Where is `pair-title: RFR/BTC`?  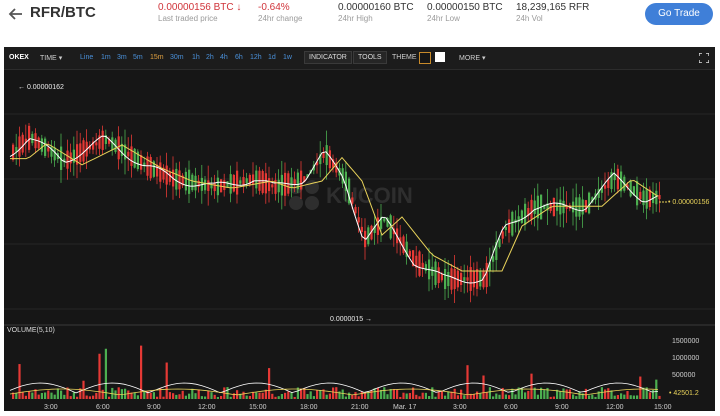 pair-title: RFR/BTC is located at coordinates (63, 12).